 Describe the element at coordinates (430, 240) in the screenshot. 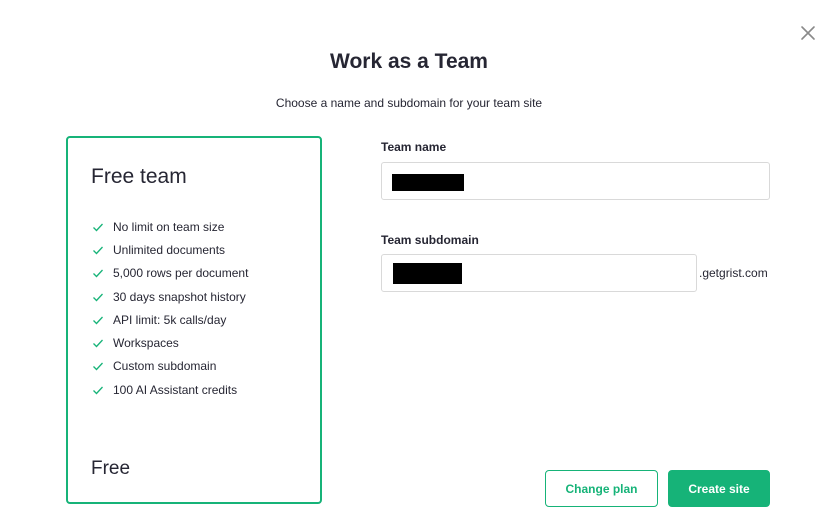

I see `team-subdomain-label: Team subdomain` at that location.